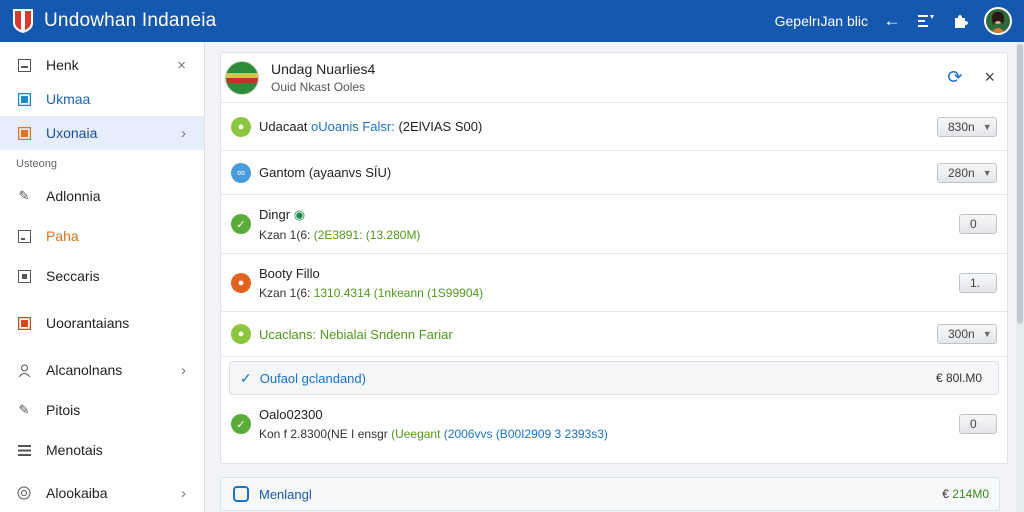  Describe the element at coordinates (241, 494) in the screenshot. I see `calendar-icon` at that location.